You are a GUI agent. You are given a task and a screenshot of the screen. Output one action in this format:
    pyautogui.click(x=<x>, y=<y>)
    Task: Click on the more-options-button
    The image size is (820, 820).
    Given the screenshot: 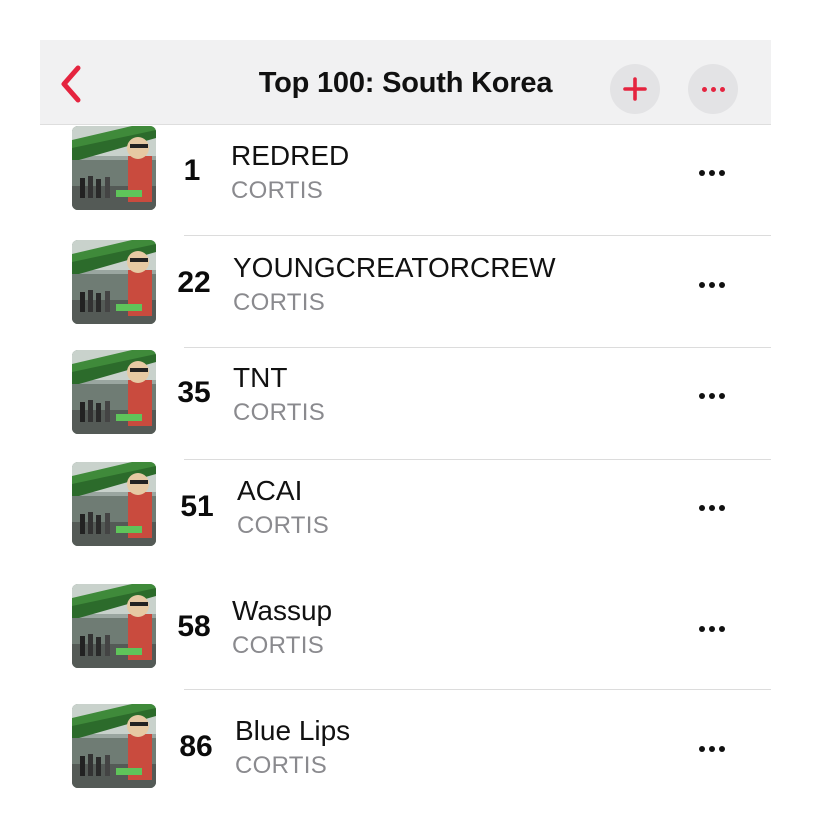 What is the action you would take?
    pyautogui.click(x=713, y=89)
    